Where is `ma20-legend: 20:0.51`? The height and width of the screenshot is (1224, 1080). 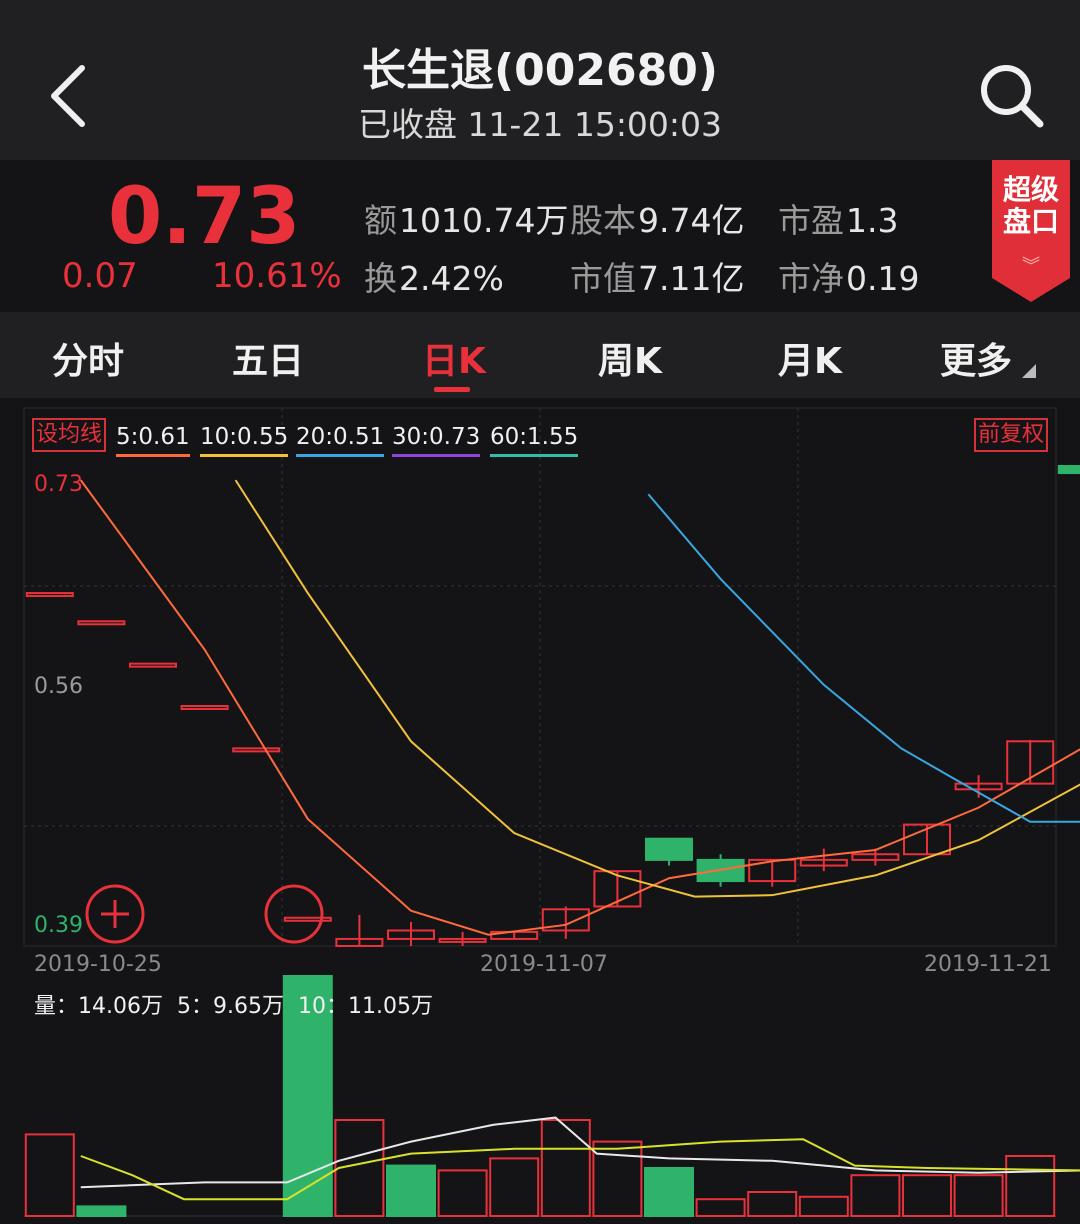
ma20-legend: 20:0.51 is located at coordinates (340, 440).